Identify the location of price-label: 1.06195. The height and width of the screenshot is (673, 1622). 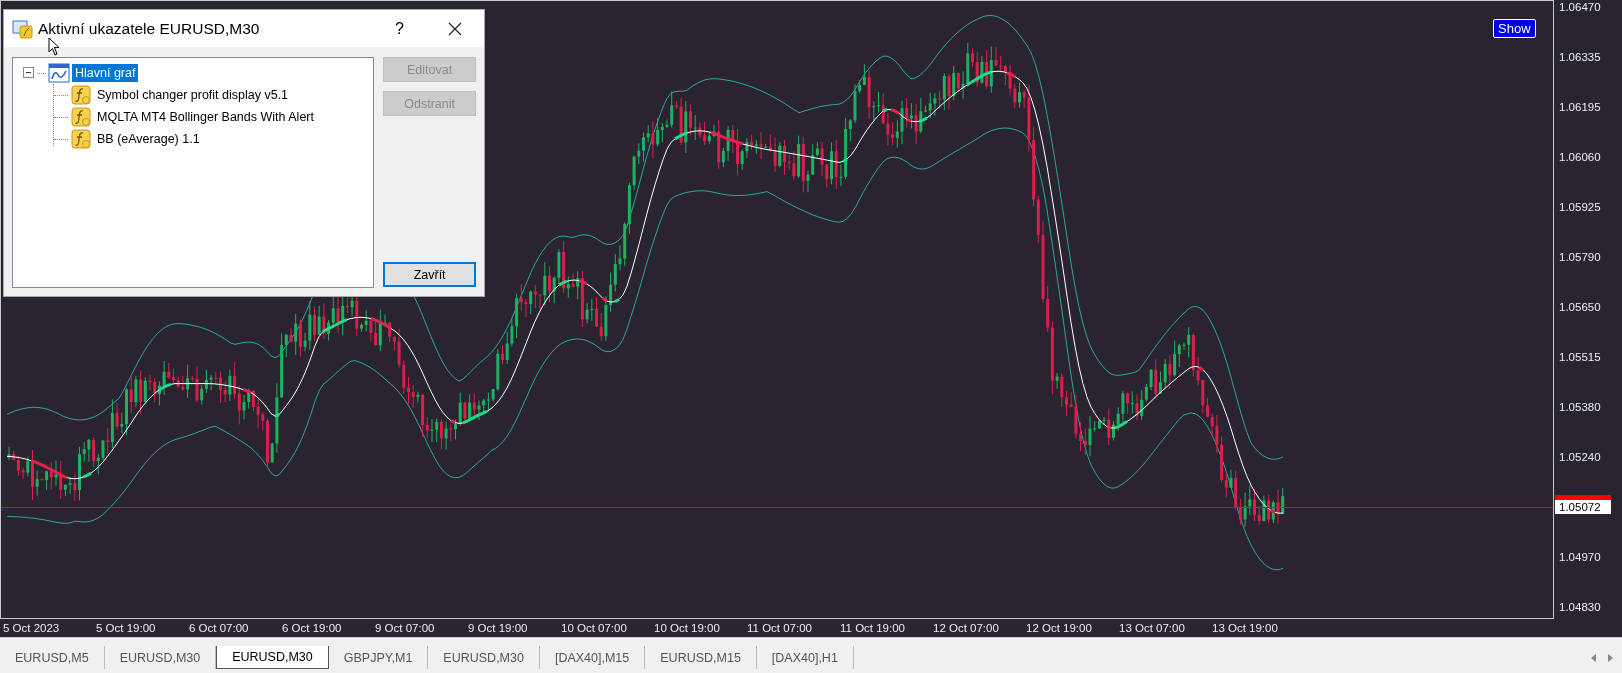
(1580, 107).